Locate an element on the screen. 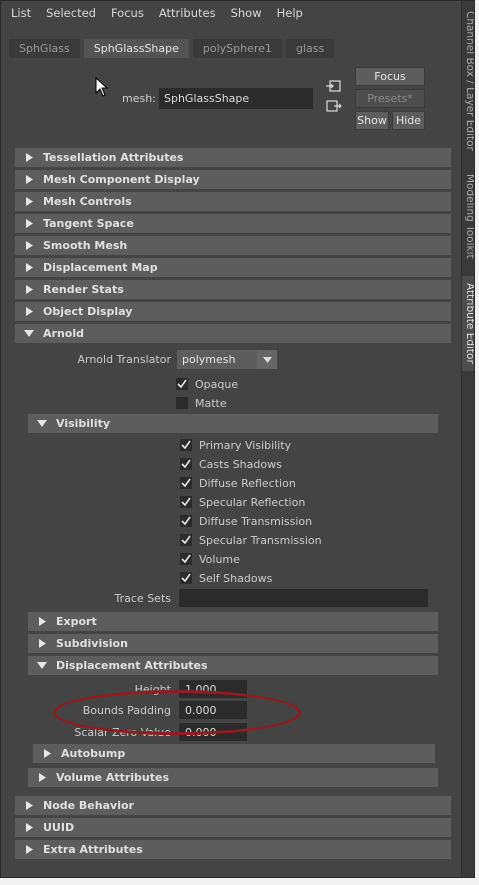 This screenshot has width=479, height=885. section-extra-attributes: Extra Attributes is located at coordinates (233, 849).